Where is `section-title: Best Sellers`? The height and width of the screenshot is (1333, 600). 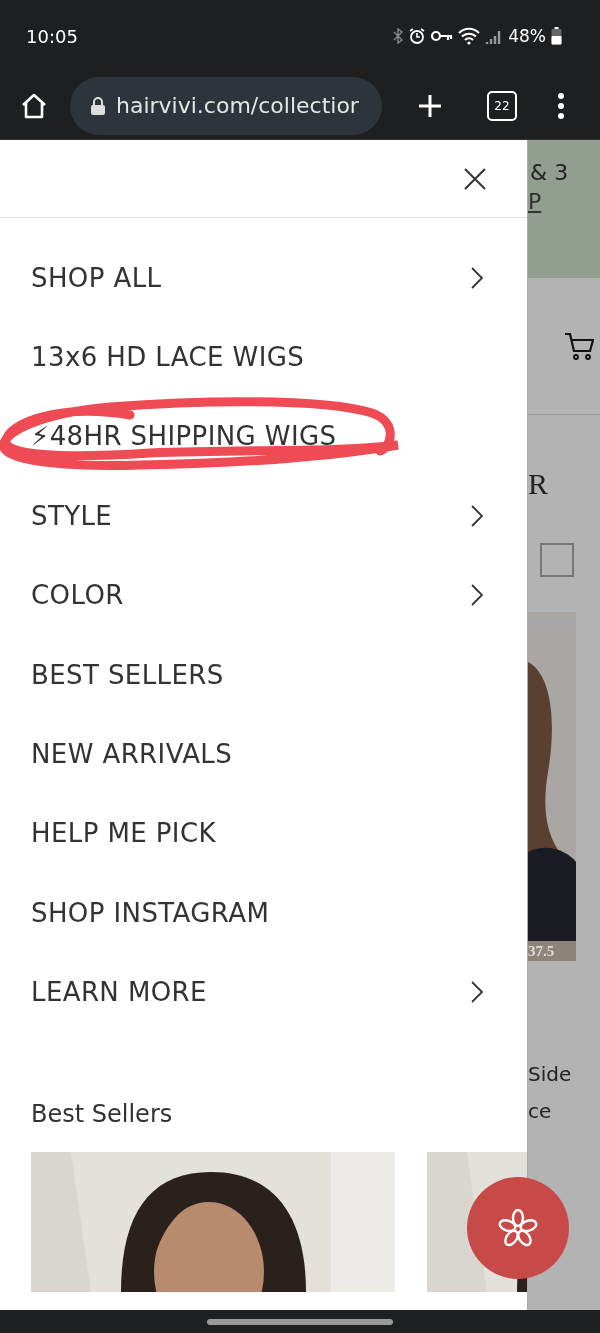
section-title: Best Sellers is located at coordinates (102, 1113).